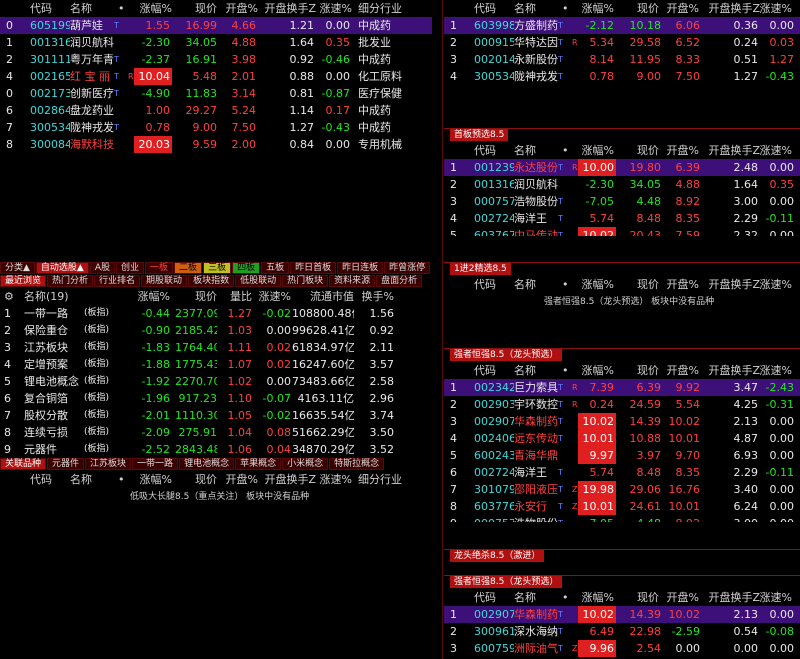 The image size is (800, 659). Describe the element at coordinates (622, 25) in the screenshot. I see `table-row: 1 603998 方盛制药 T -2.12 10.18 6.06 0.36 0.00` at that location.